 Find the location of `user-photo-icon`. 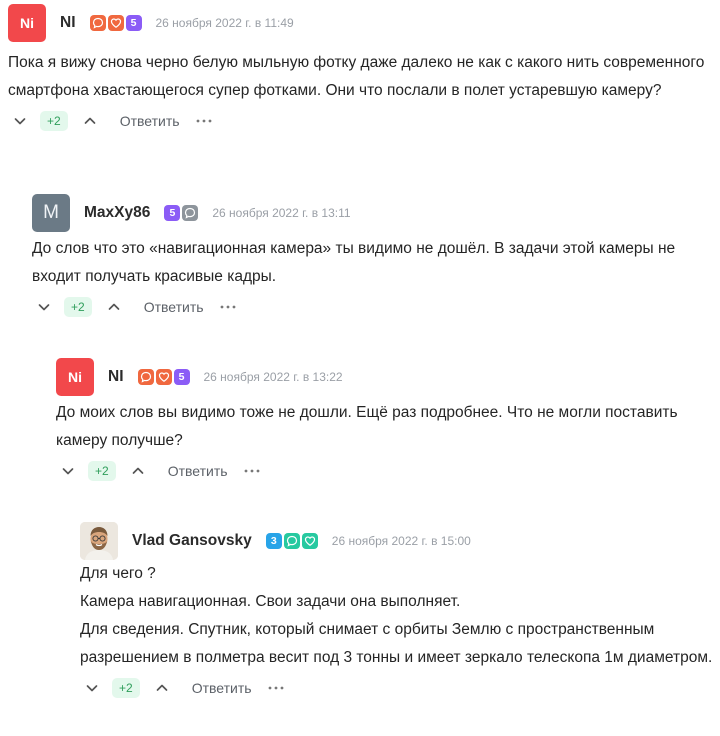

user-photo-icon is located at coordinates (99, 541).